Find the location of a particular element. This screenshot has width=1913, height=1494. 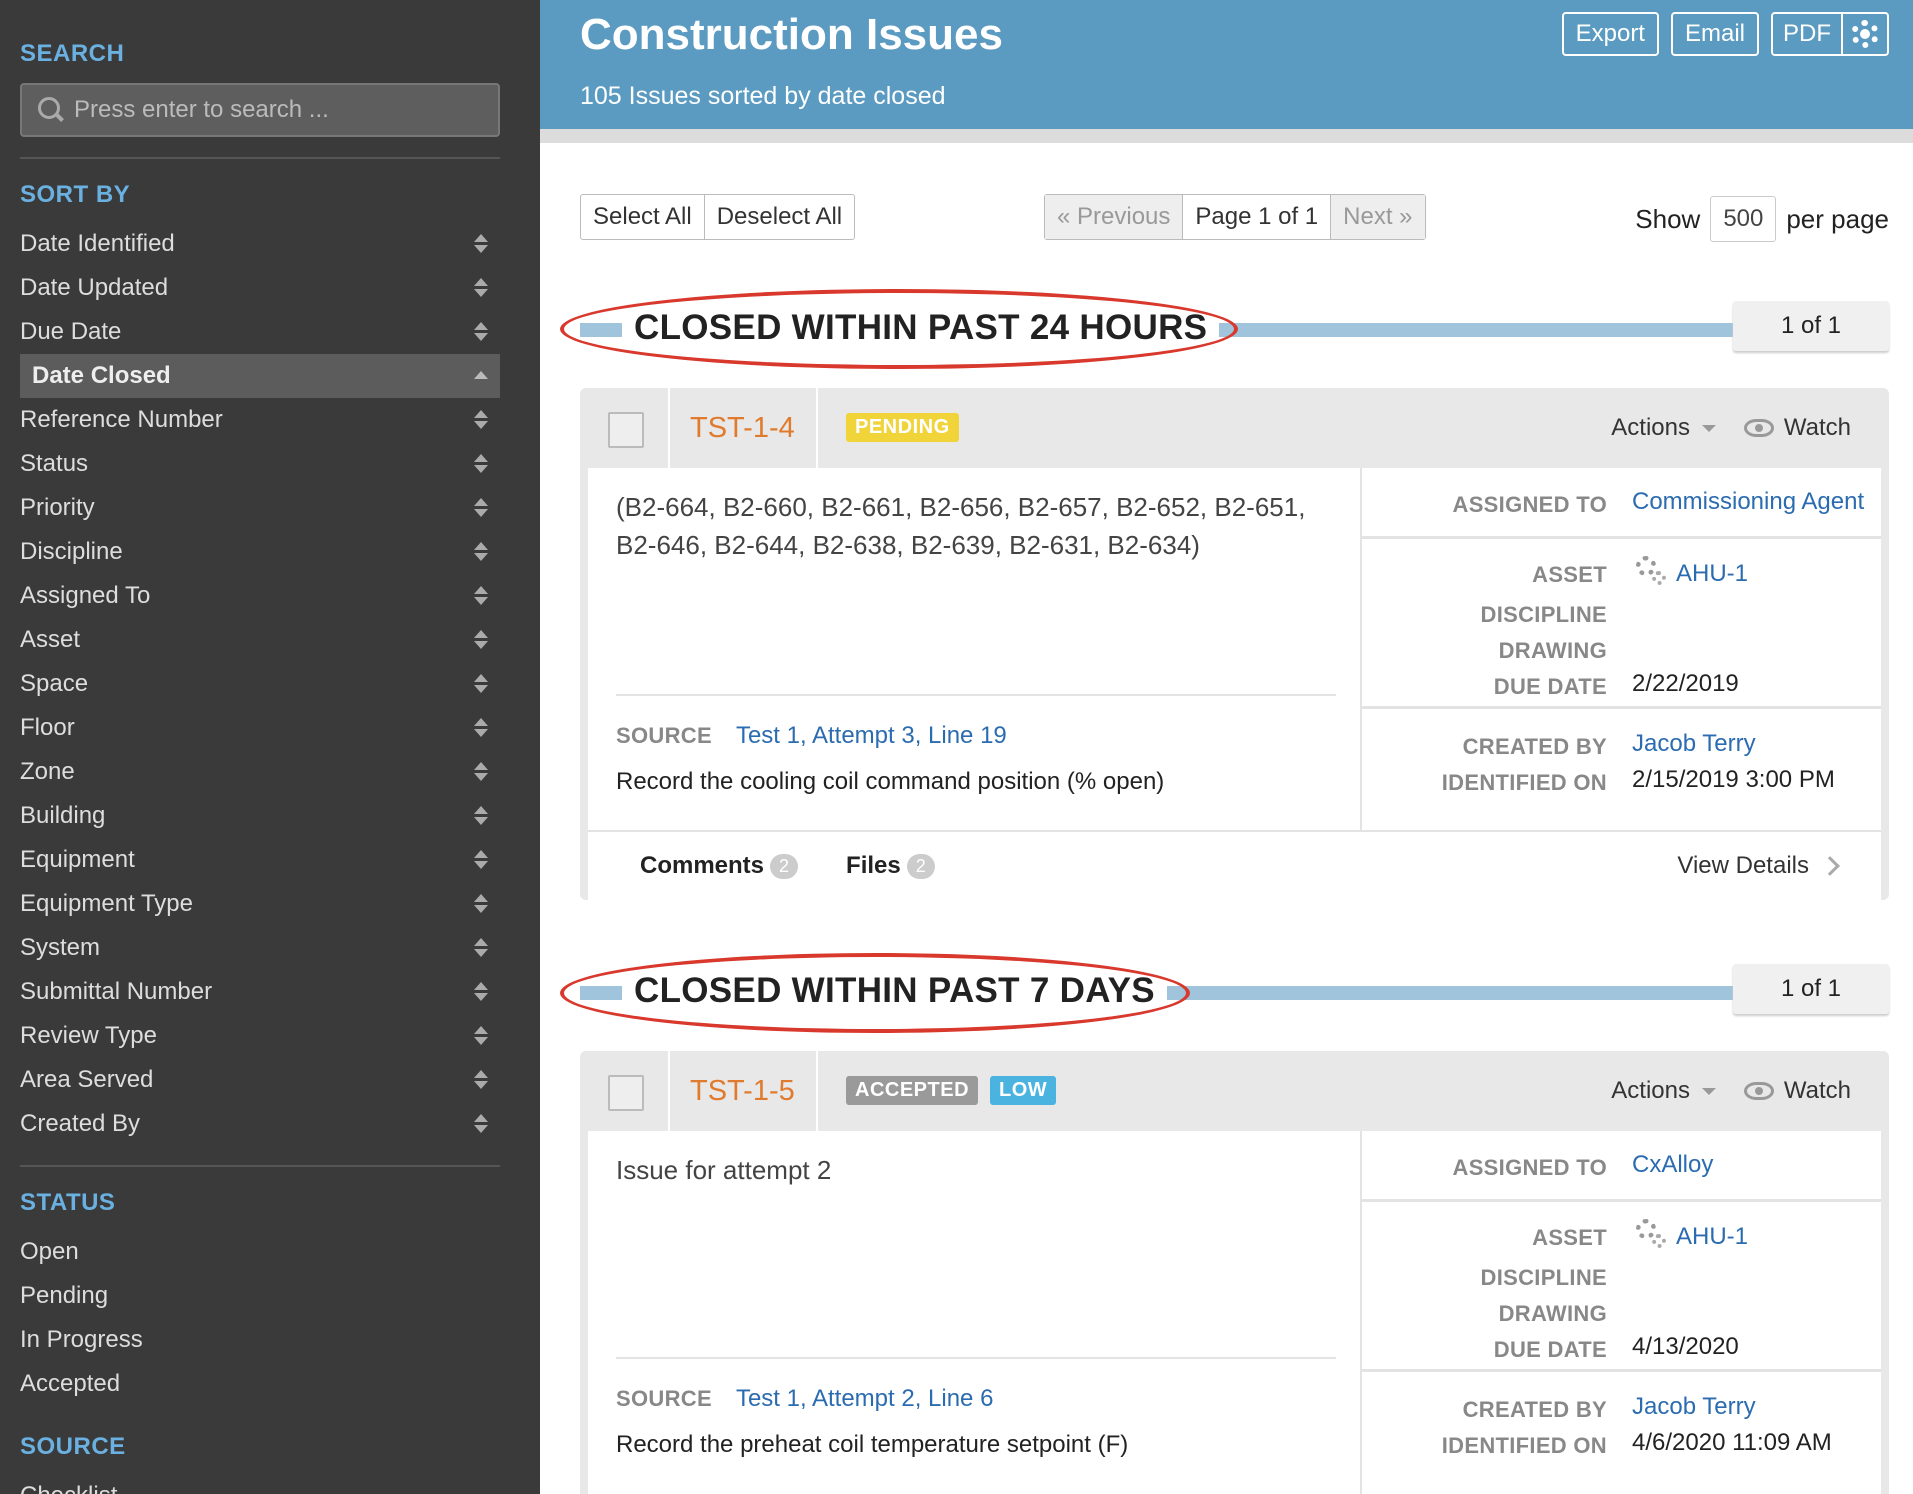

pdf-settings-button is located at coordinates (1864, 34).